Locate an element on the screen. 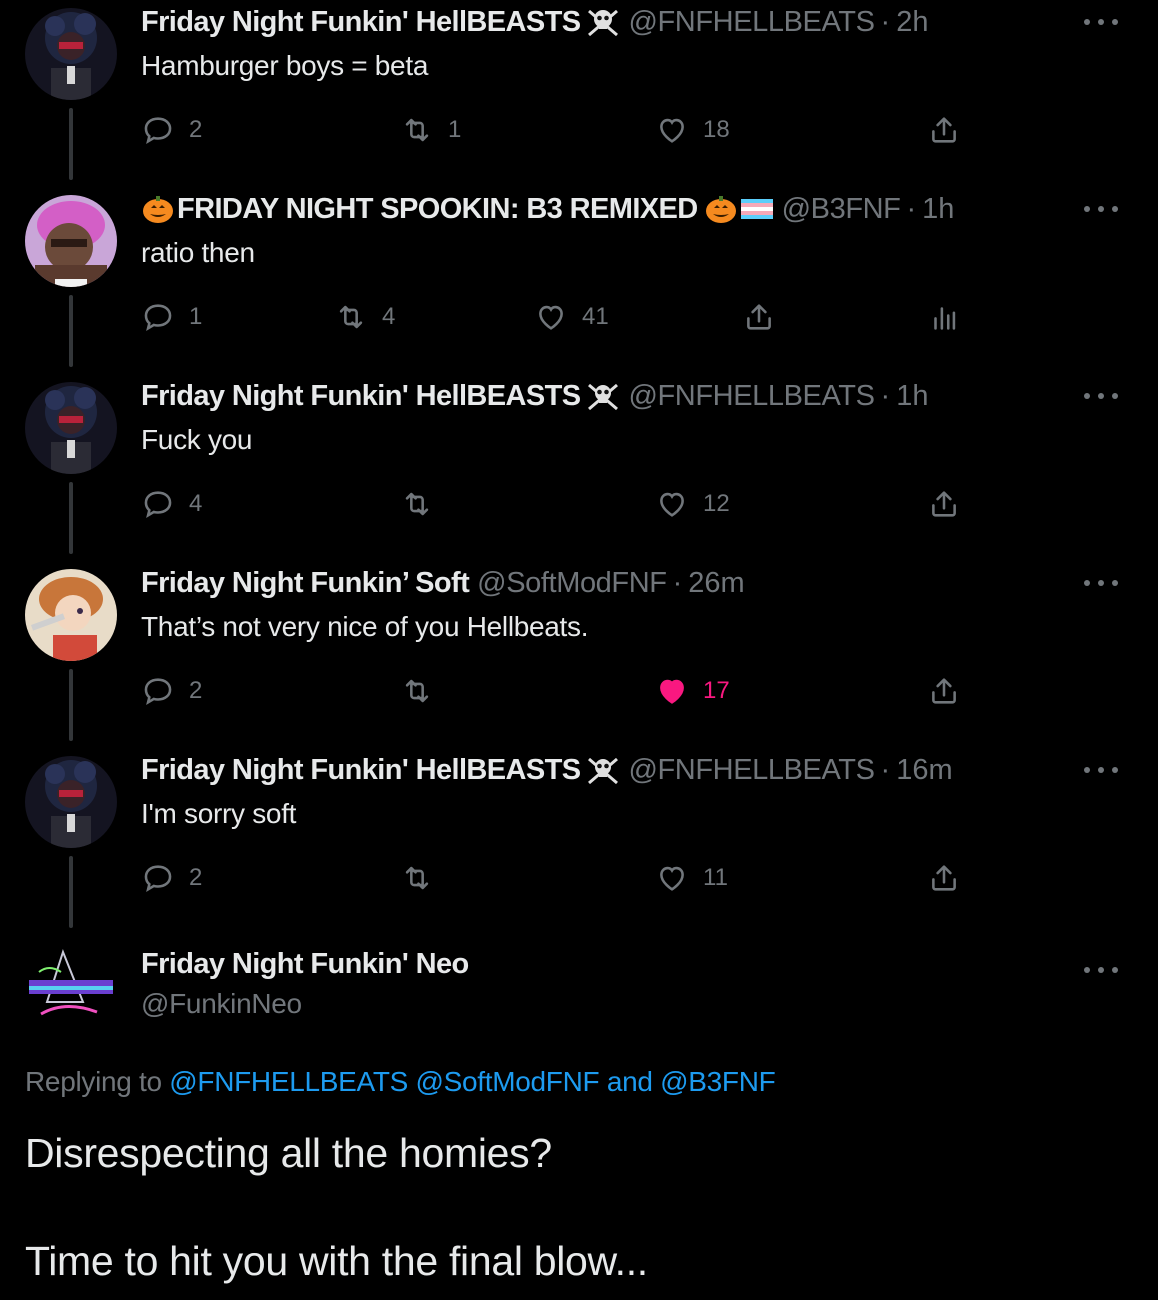 This screenshot has height=1300, width=1158. tweet-actions: 2 1 18 is located at coordinates (579, 130).